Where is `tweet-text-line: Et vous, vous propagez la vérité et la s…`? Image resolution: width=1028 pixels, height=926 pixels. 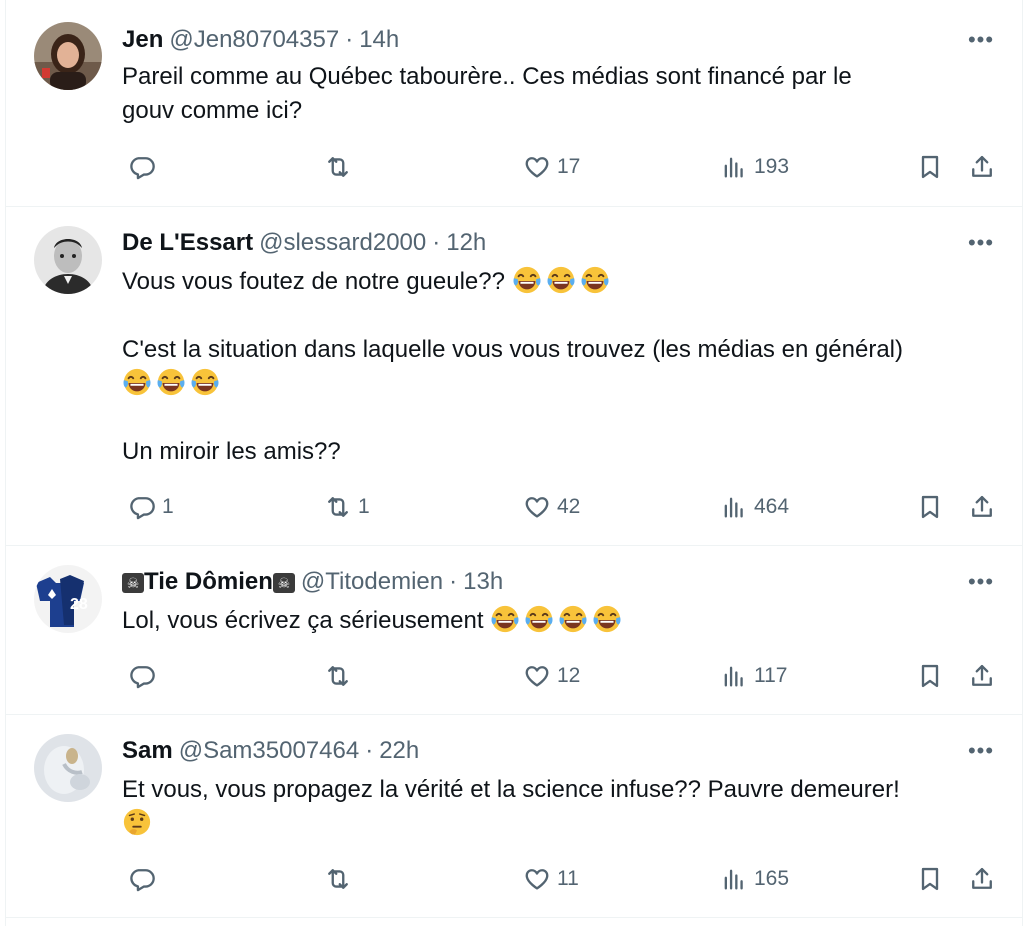 tweet-text-line: Et vous, vous propagez la vérité et la s… is located at coordinates (511, 789).